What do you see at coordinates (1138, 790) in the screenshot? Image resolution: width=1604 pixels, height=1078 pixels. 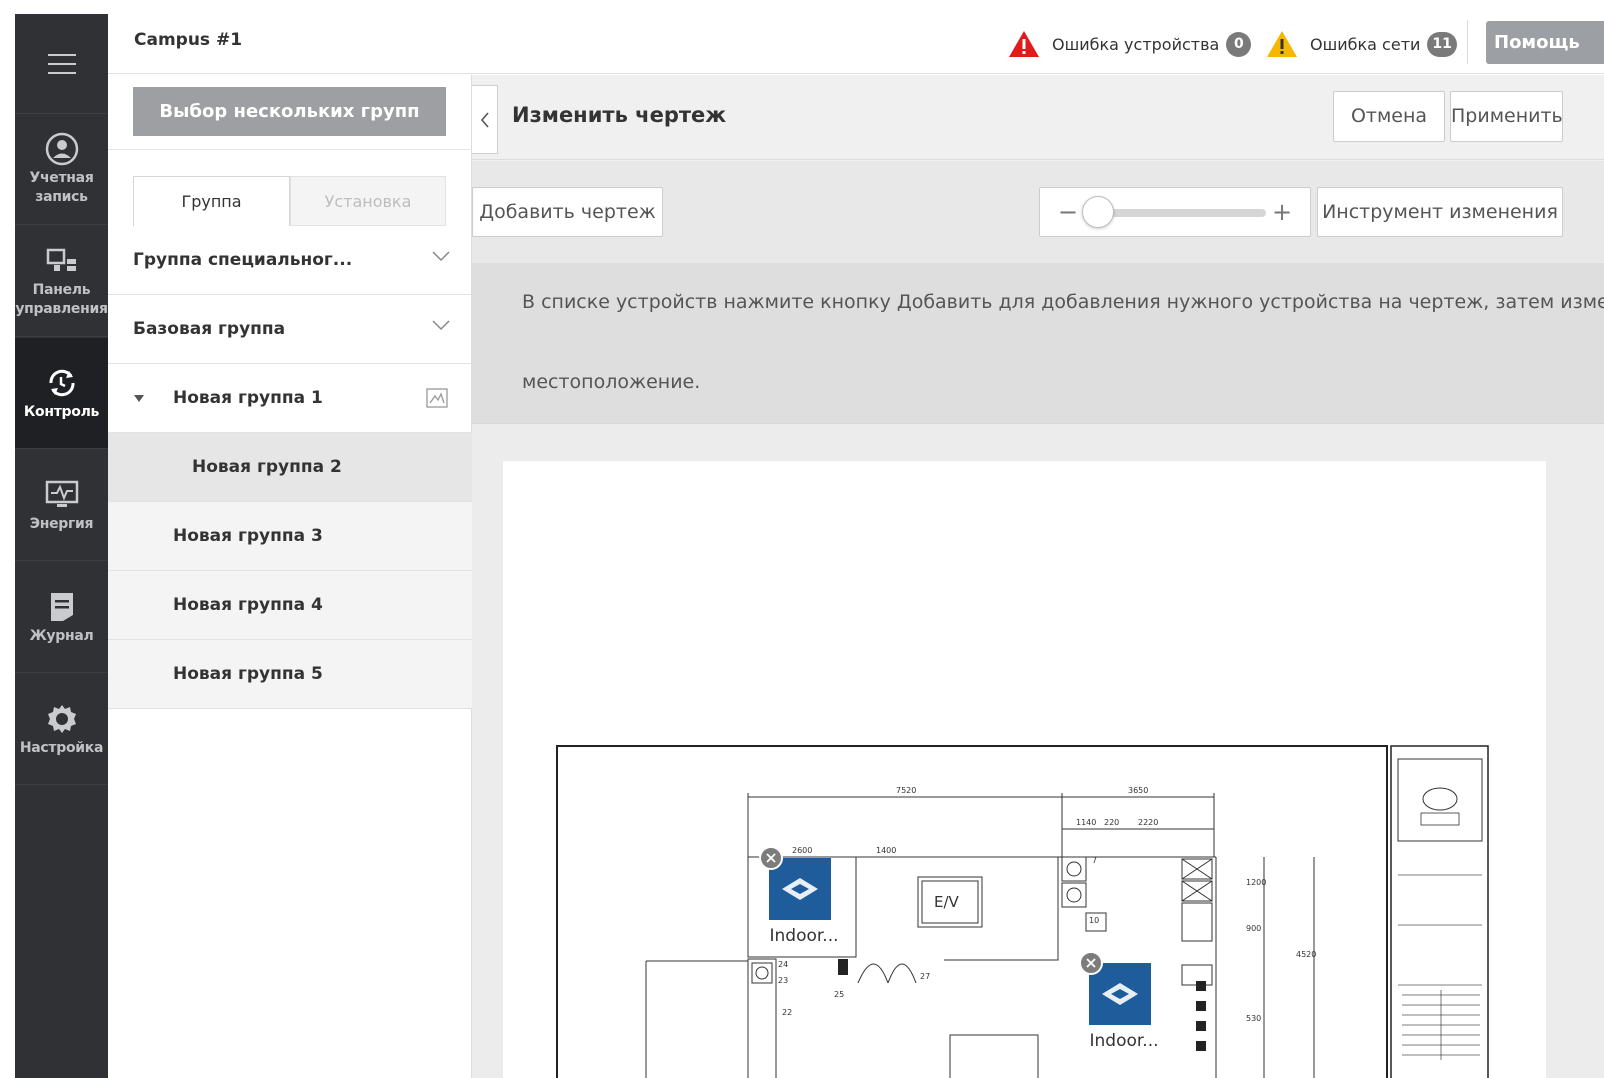 I see `svg-text: 3650` at bounding box center [1138, 790].